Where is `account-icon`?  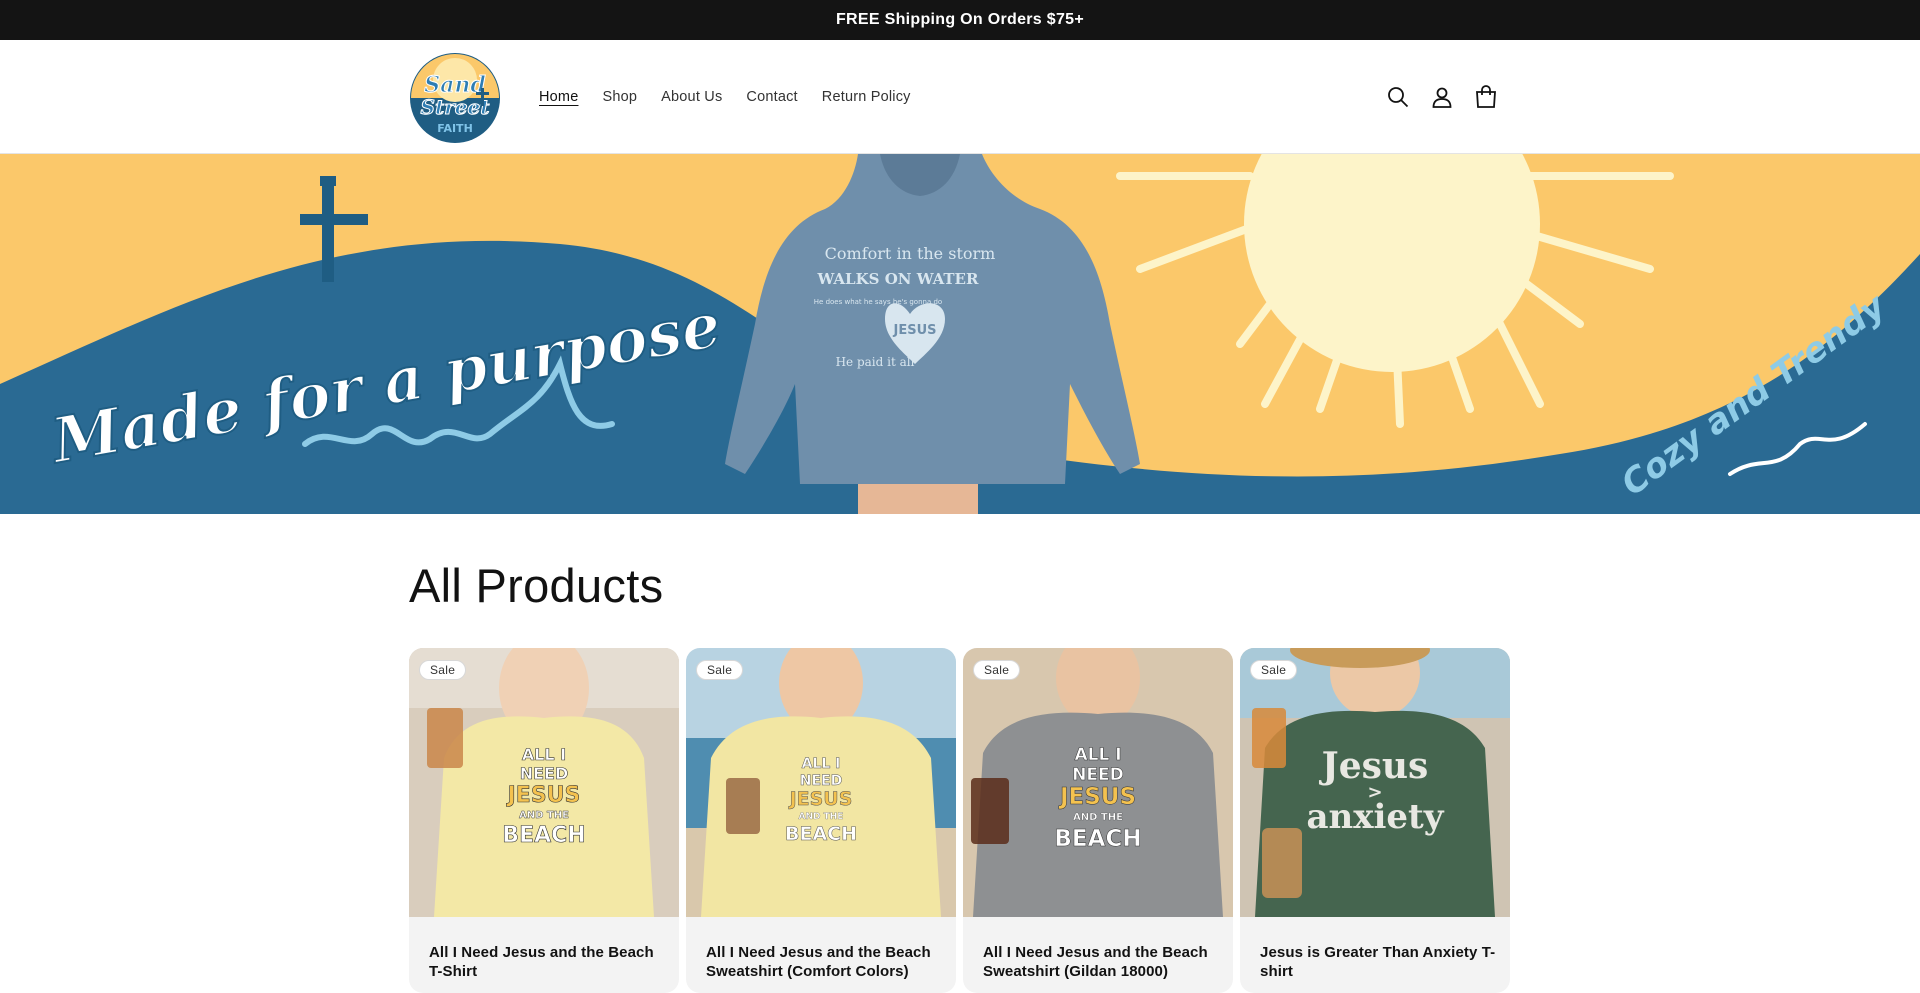
account-icon is located at coordinates (1442, 97).